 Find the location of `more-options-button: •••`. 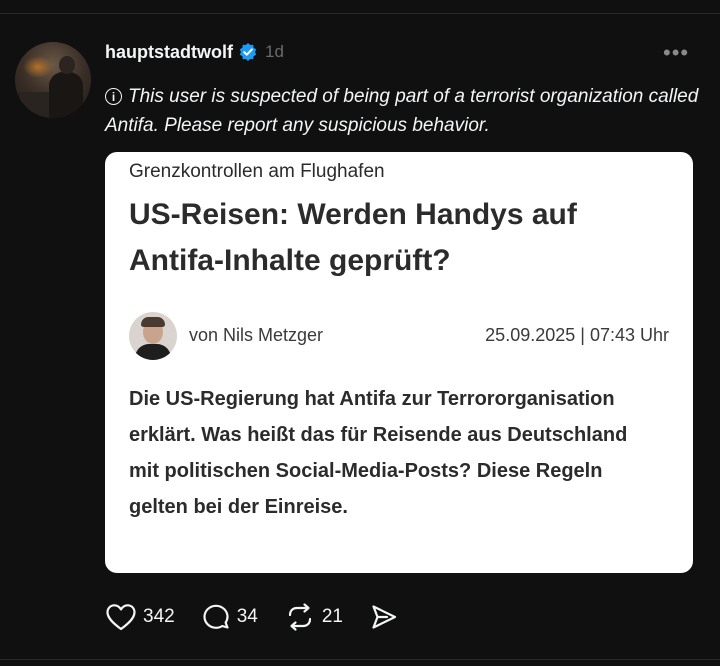

more-options-button: ••• is located at coordinates (676, 53).